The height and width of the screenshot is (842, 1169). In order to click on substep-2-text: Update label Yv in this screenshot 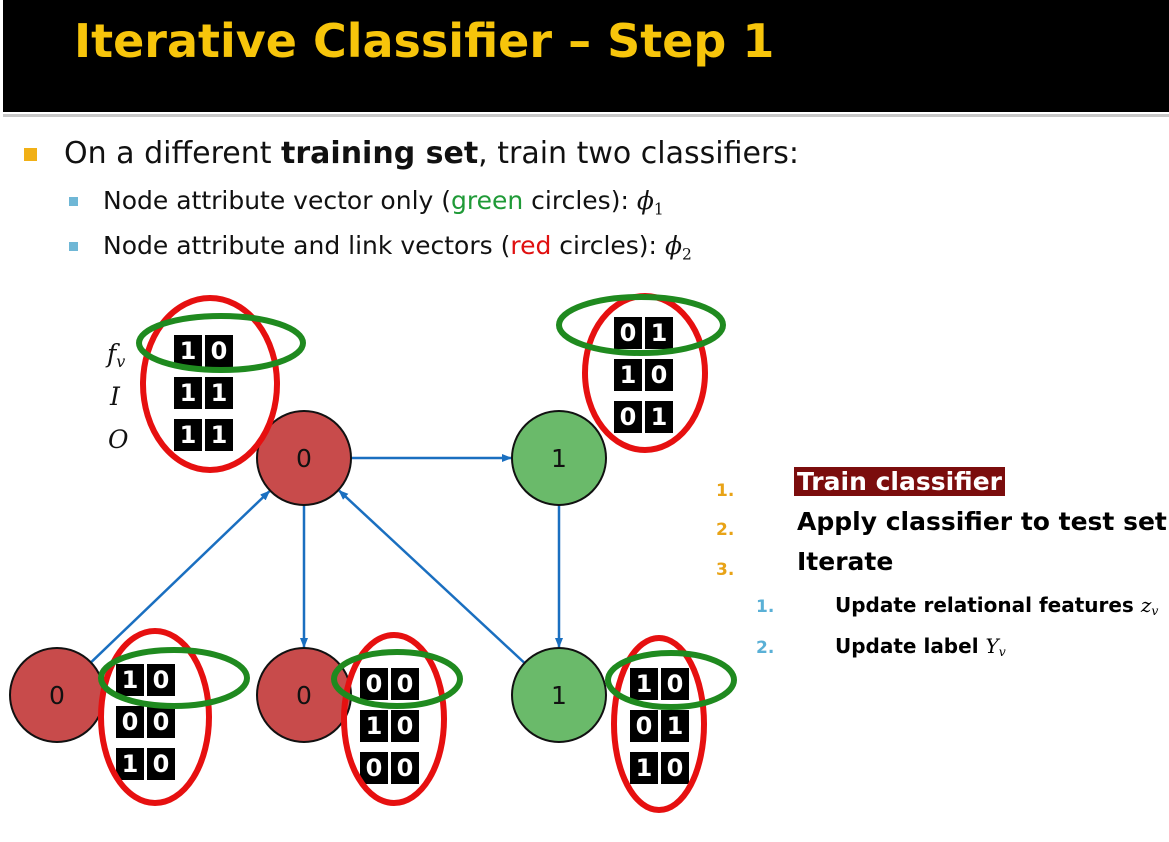, I will do `click(920, 646)`.